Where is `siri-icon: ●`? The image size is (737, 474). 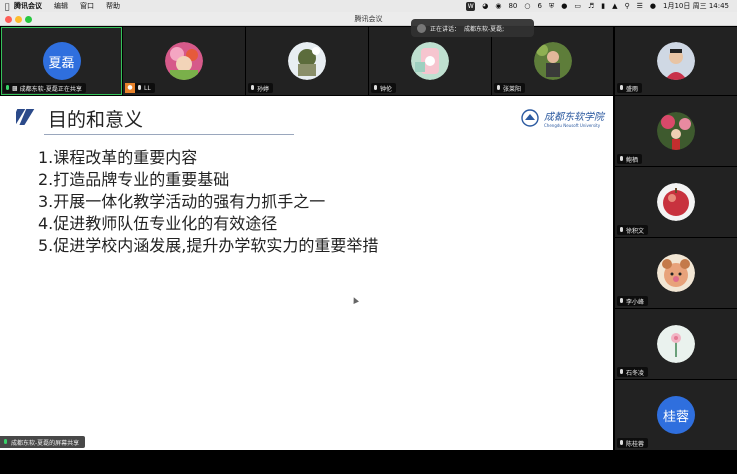
siri-icon: ● is located at coordinates (653, 6).